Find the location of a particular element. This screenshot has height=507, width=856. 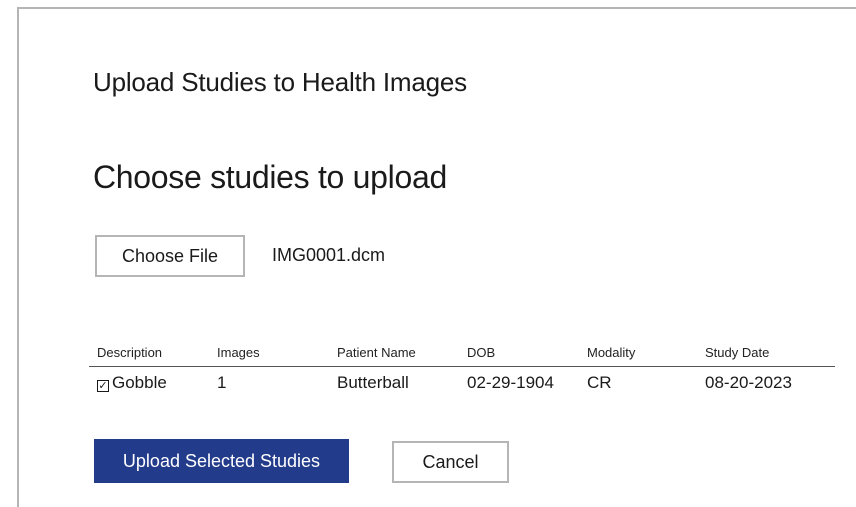

upload-selected-studies-button: Upload Selected Studies is located at coordinates (221, 461).